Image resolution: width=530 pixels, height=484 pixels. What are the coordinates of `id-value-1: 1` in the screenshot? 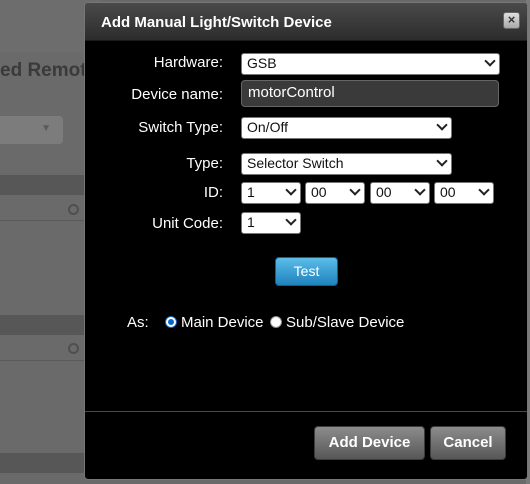 It's located at (251, 192).